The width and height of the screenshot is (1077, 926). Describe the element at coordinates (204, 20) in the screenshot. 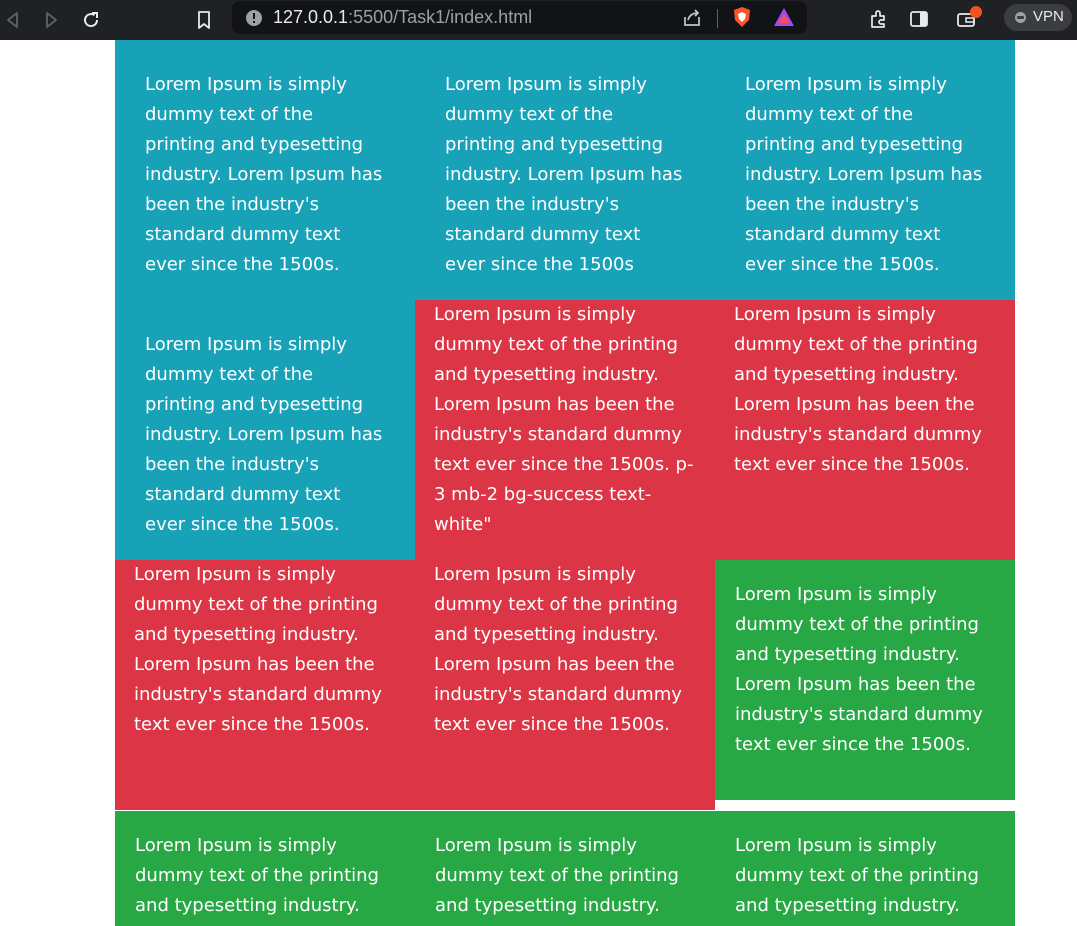

I see `bookmark-icon` at that location.